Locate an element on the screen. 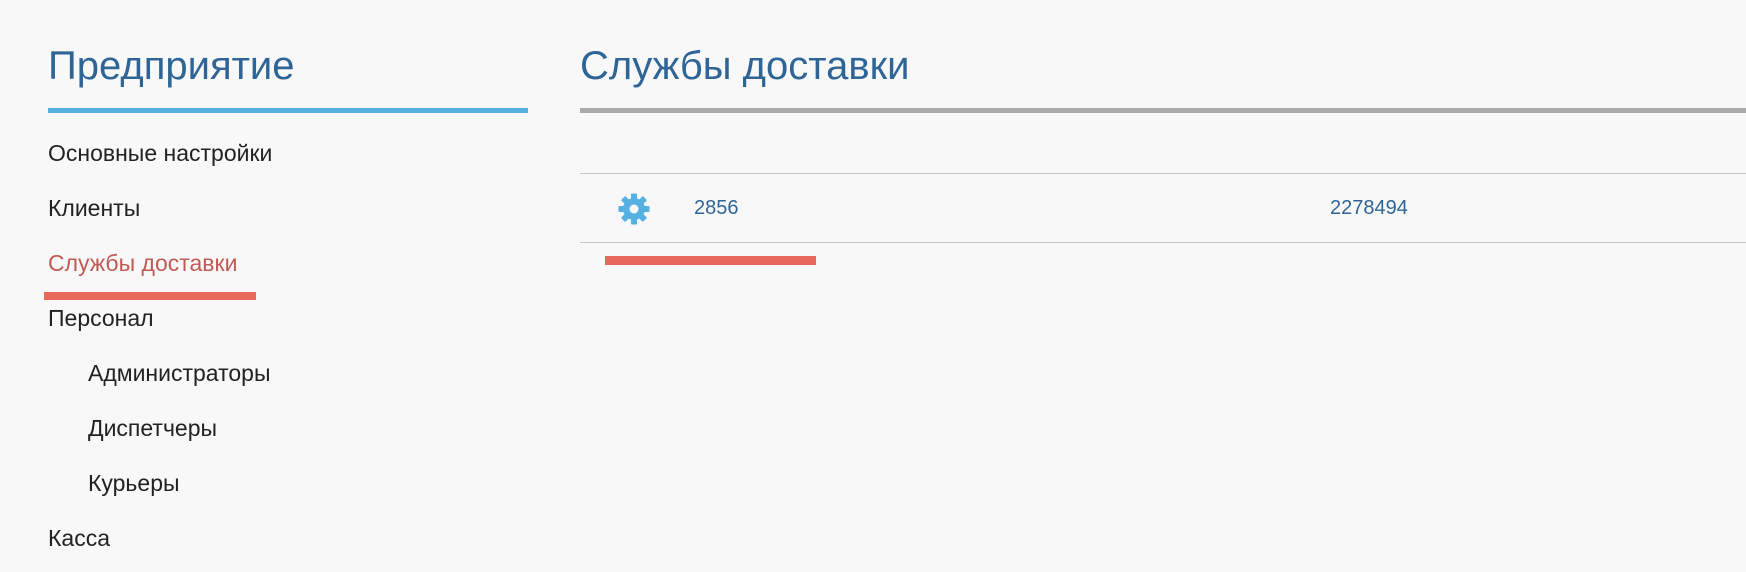 The height and width of the screenshot is (572, 1746). table-row: 2856 2278494 is located at coordinates (1163, 208).